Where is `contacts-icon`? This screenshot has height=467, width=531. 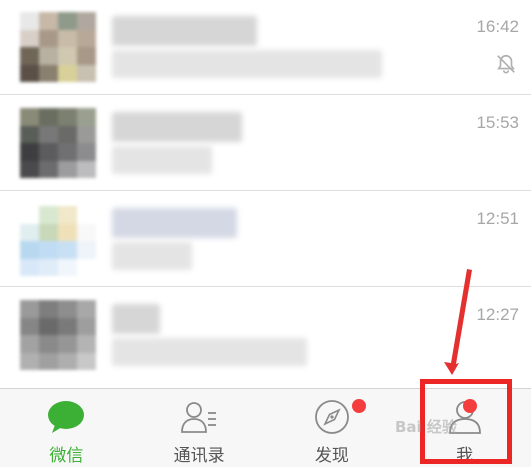 contacts-icon is located at coordinates (199, 417).